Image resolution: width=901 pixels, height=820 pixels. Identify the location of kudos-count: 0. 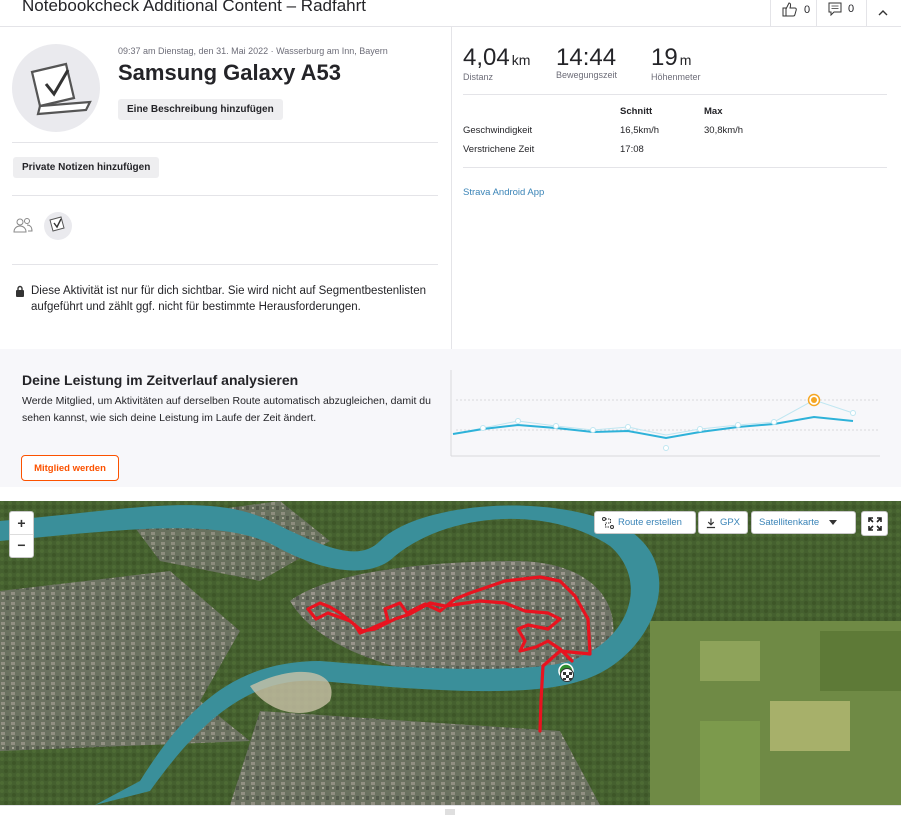
(807, 9).